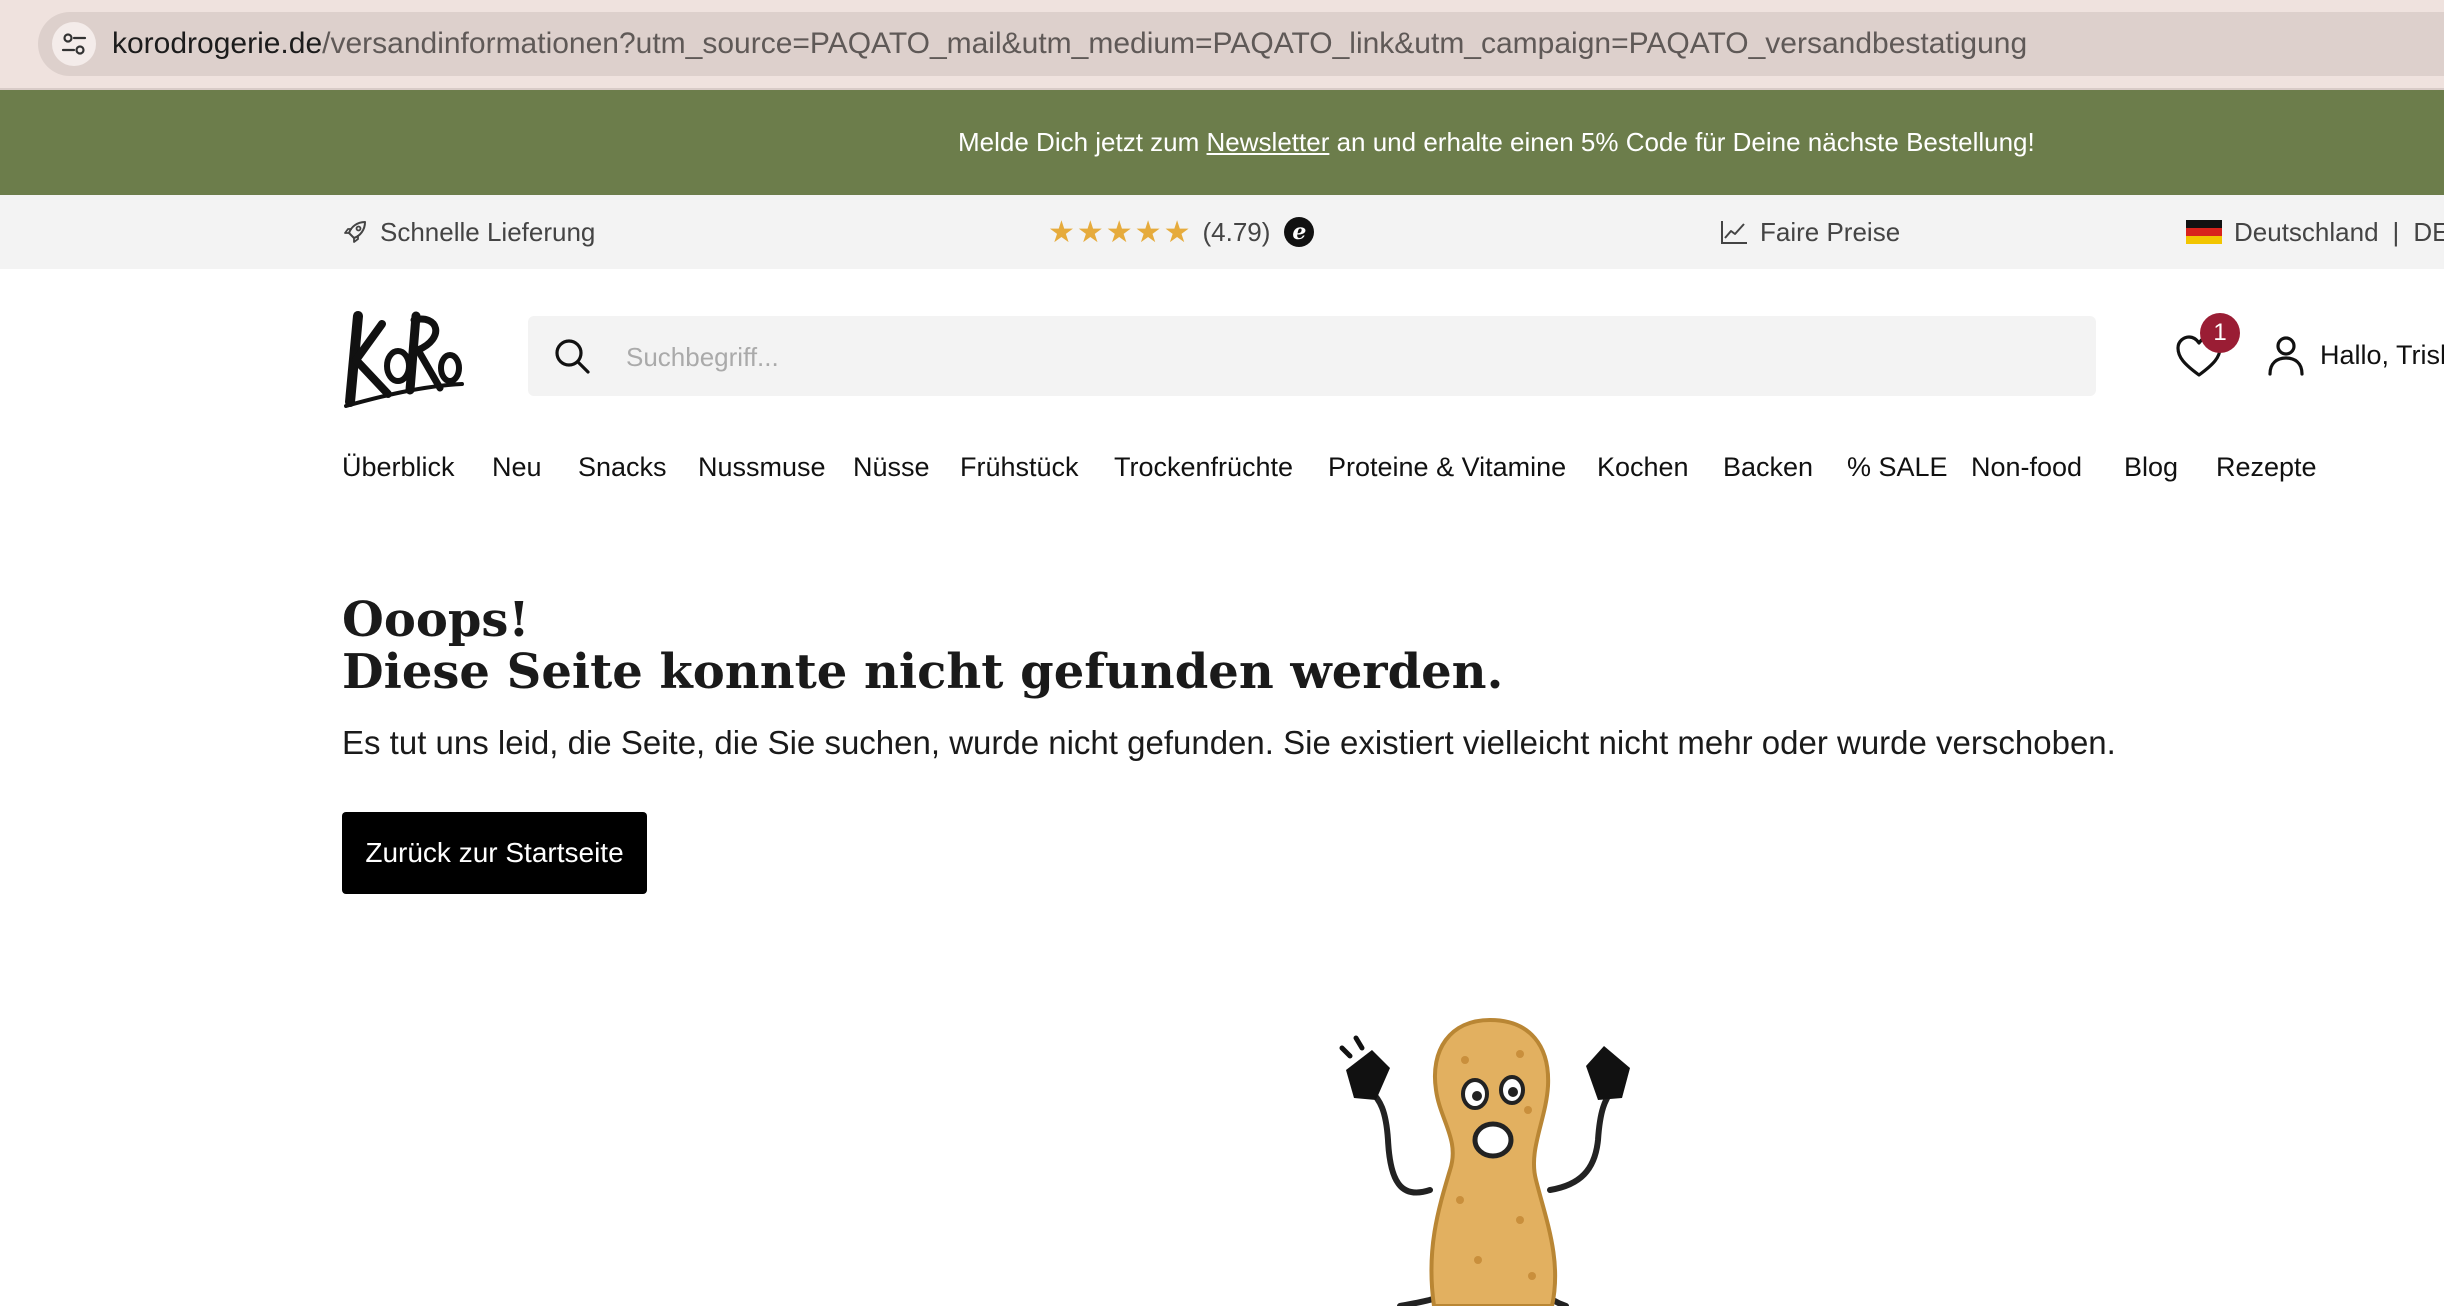 The width and height of the screenshot is (2444, 1306). I want to click on country-label: Deutschland, so click(2306, 231).